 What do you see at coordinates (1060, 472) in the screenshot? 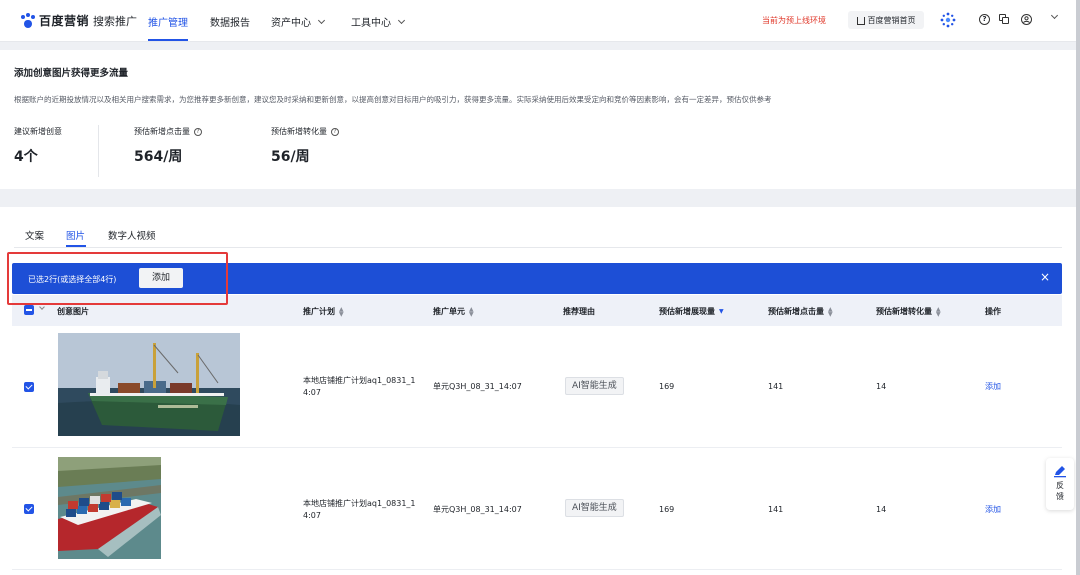
I see `edit-pen-icon` at bounding box center [1060, 472].